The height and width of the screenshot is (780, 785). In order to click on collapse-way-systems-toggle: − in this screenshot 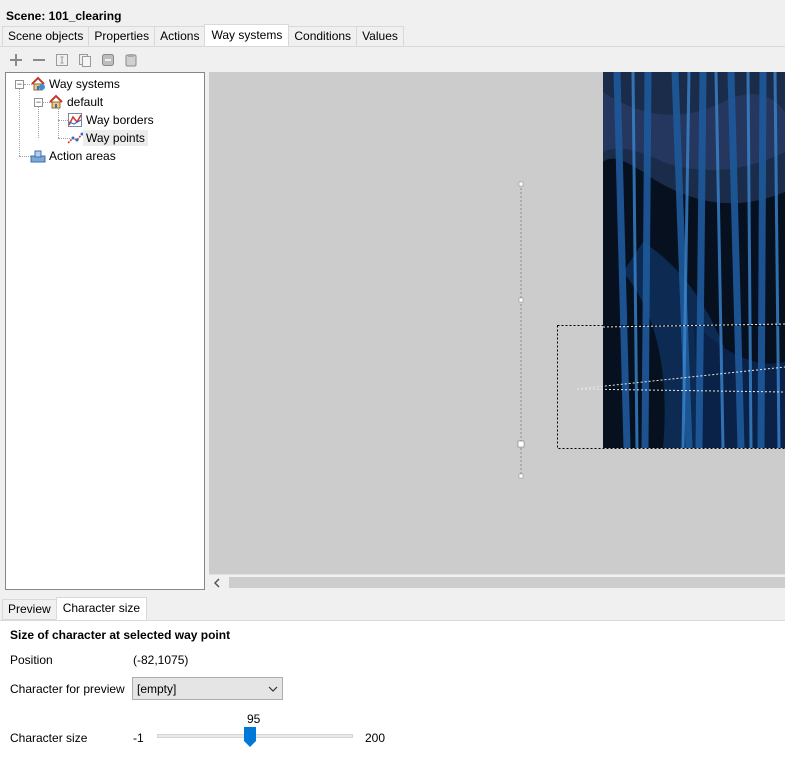, I will do `click(19, 84)`.